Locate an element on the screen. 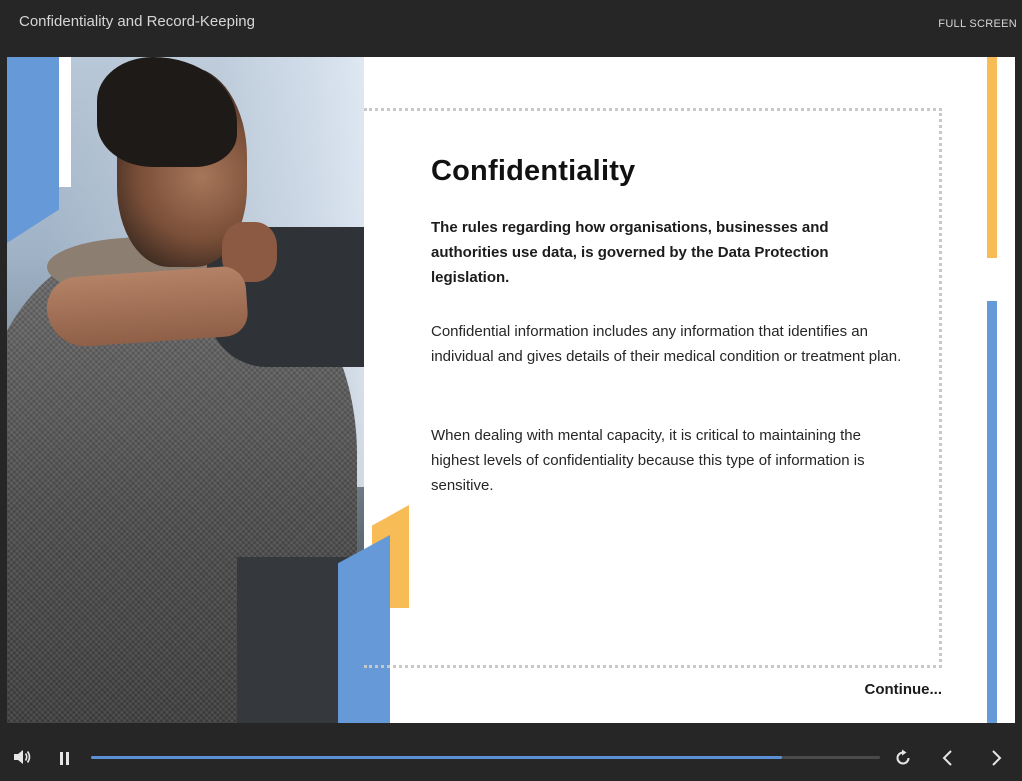 The image size is (1022, 781). progress-bar is located at coordinates (485, 757).